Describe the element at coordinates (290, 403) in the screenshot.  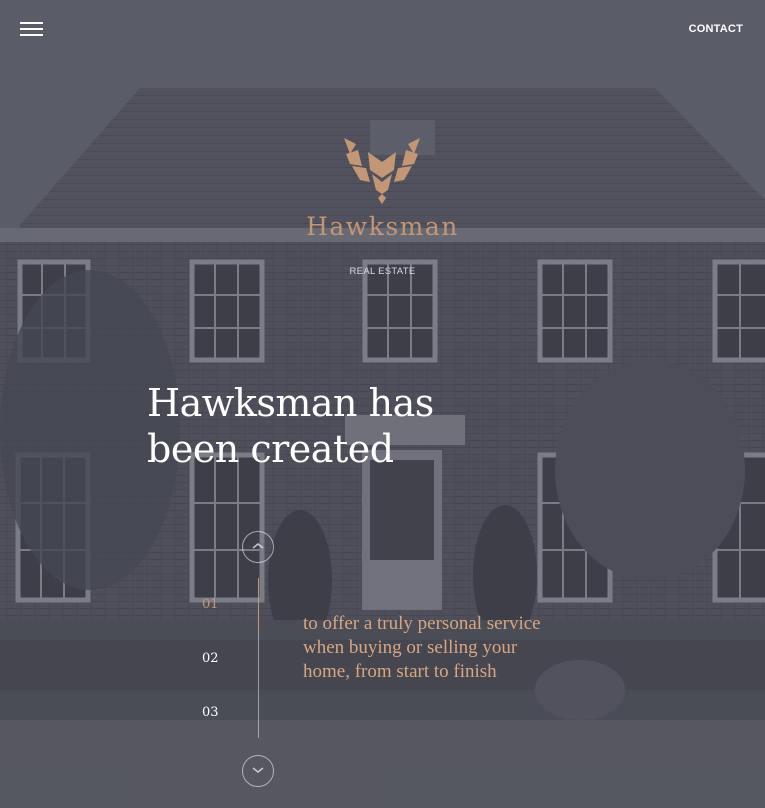
I see `headline-line-1: Hawksman has` at that location.